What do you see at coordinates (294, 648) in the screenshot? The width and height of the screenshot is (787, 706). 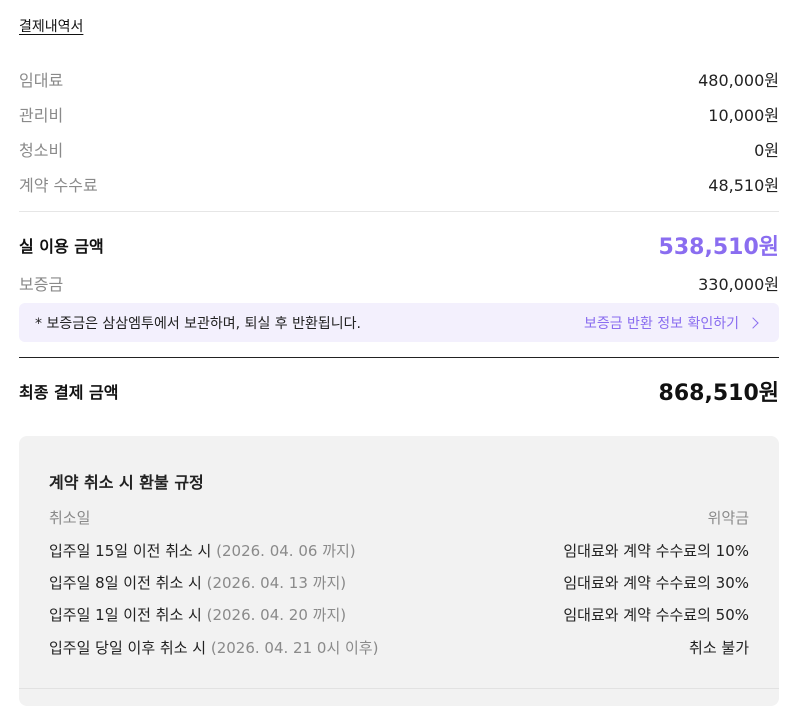 I see `cancel-date: (2026. 04. 21 0시 이후)` at bounding box center [294, 648].